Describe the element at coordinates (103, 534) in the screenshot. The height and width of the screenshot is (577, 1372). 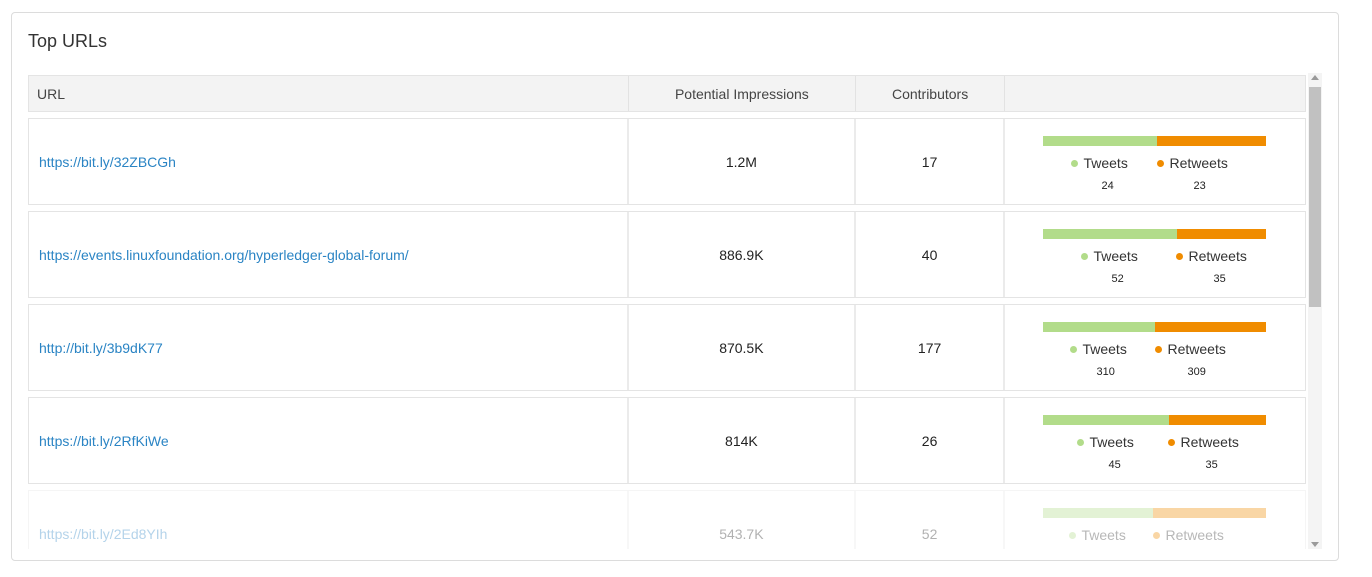
I see `url-link: https://bit.ly/2Ed8YIh` at that location.